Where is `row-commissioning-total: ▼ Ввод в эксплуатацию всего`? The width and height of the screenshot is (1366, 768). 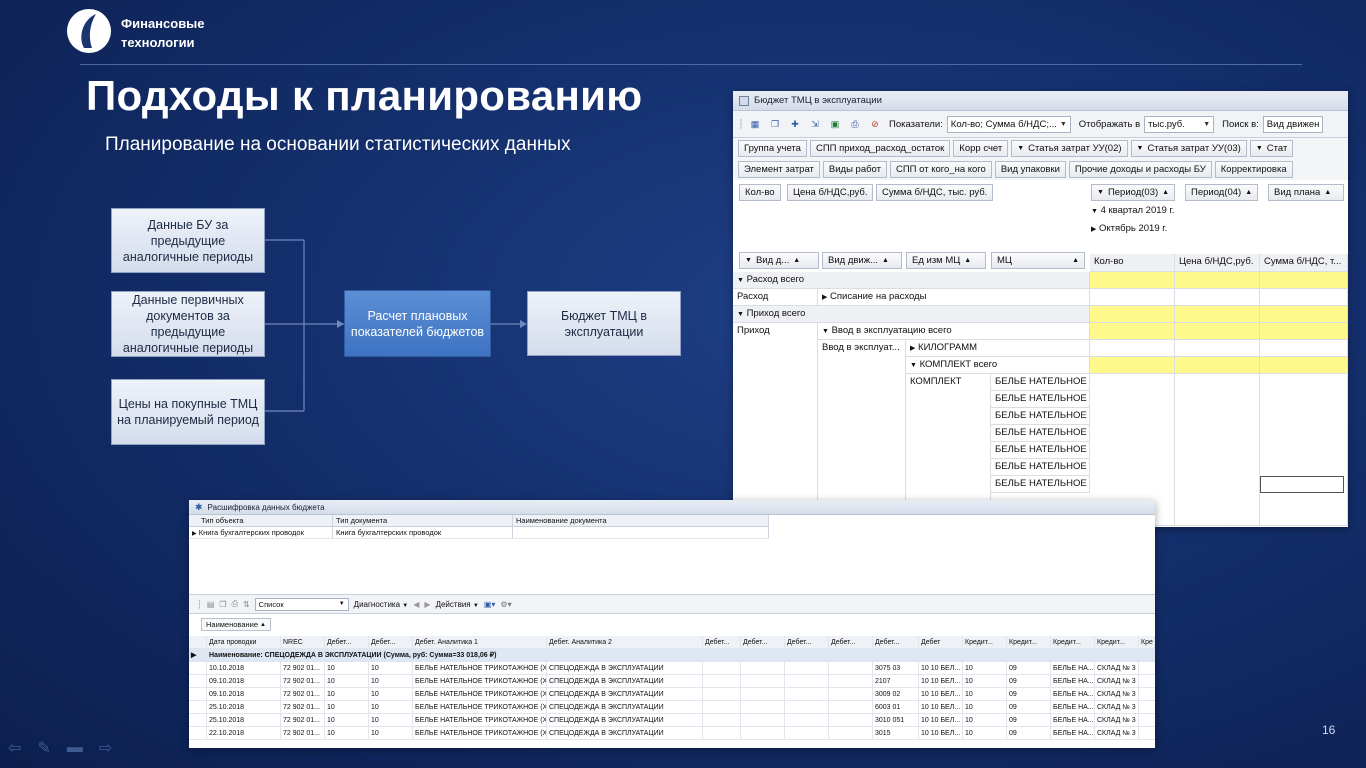 row-commissioning-total: ▼ Ввод в эксплуатацию всего is located at coordinates (954, 331).